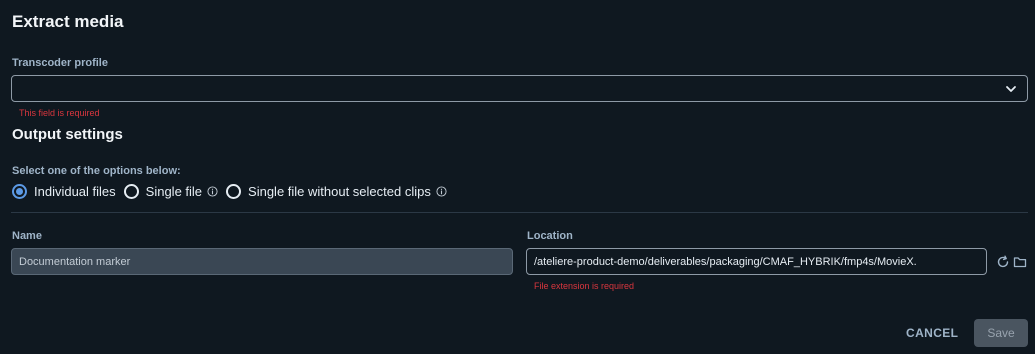 This screenshot has width=1035, height=354. Describe the element at coordinates (519, 212) in the screenshot. I see `section-divider` at that location.